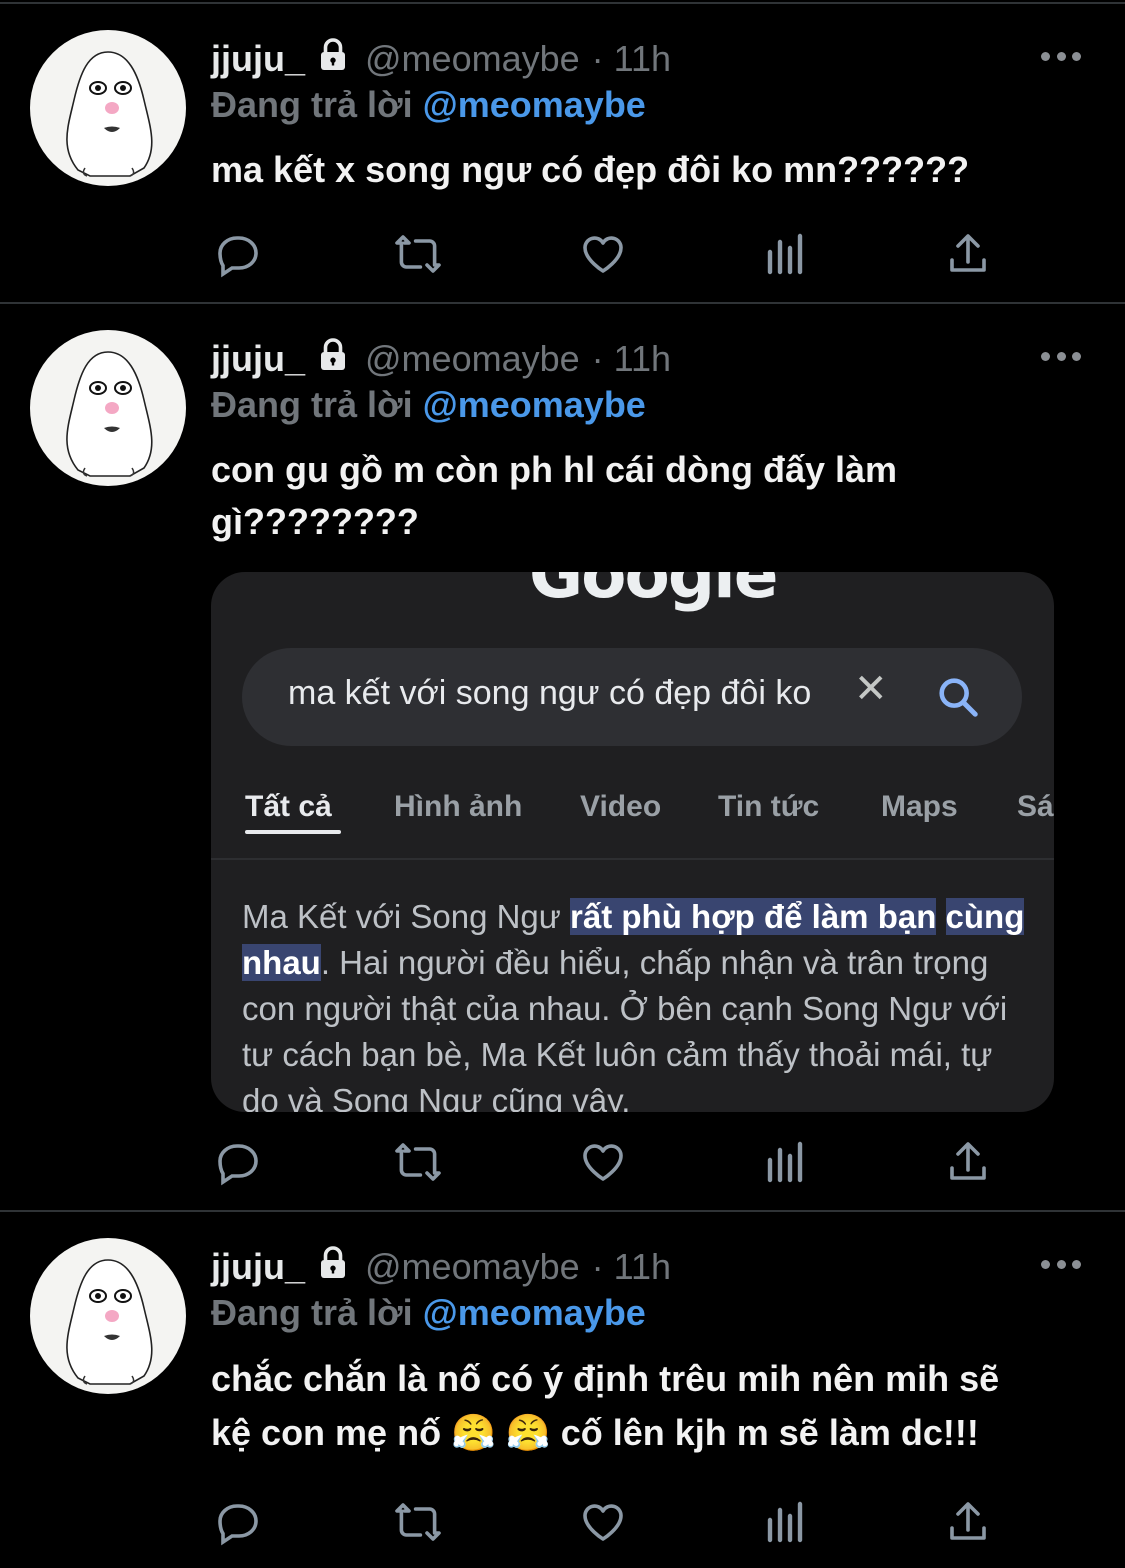 Image resolution: width=1125 pixels, height=1568 pixels. Describe the element at coordinates (1035, 806) in the screenshot. I see `google-tab: Sá` at that location.